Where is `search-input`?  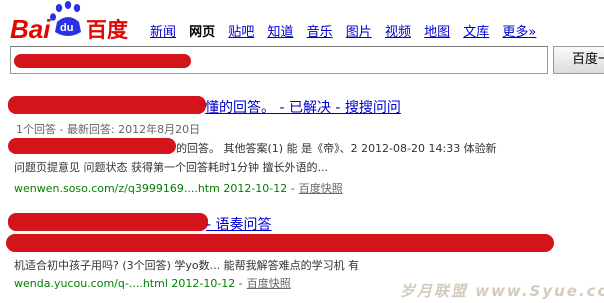
search-input is located at coordinates (279, 60).